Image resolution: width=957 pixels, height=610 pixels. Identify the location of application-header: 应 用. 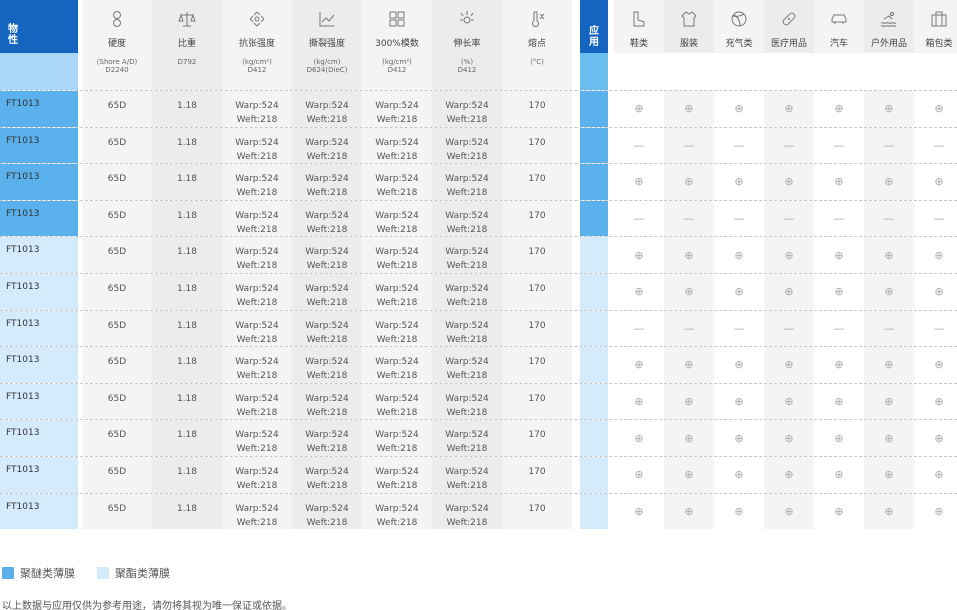
(594, 26).